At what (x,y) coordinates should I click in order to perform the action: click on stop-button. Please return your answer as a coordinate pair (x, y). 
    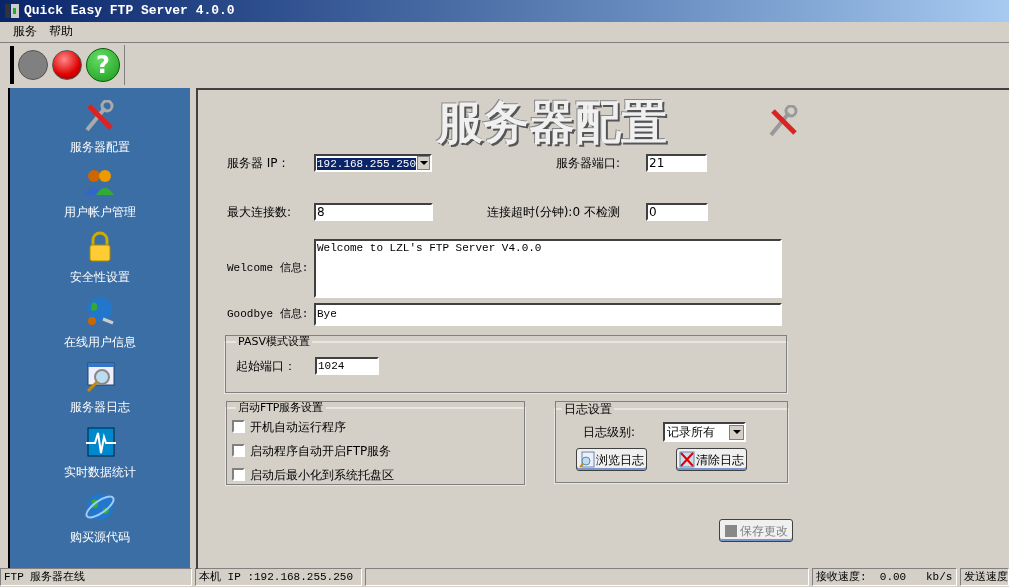
    Looking at the image, I should click on (67, 64).